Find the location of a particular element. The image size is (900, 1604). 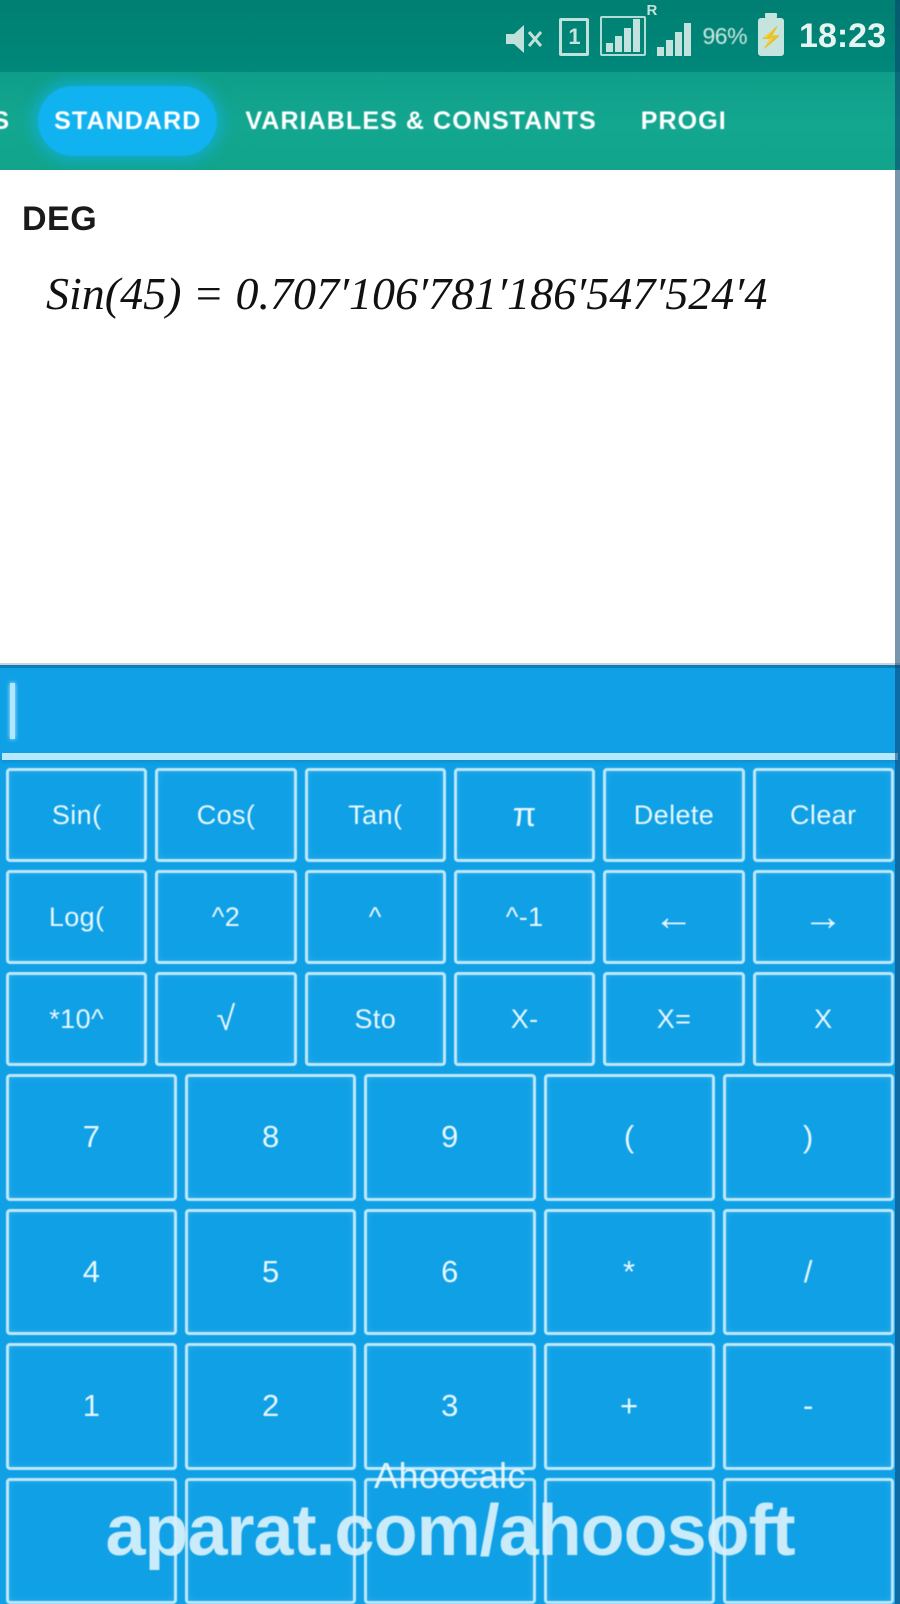

tab-tools-label: LS is located at coordinates (5, 120).